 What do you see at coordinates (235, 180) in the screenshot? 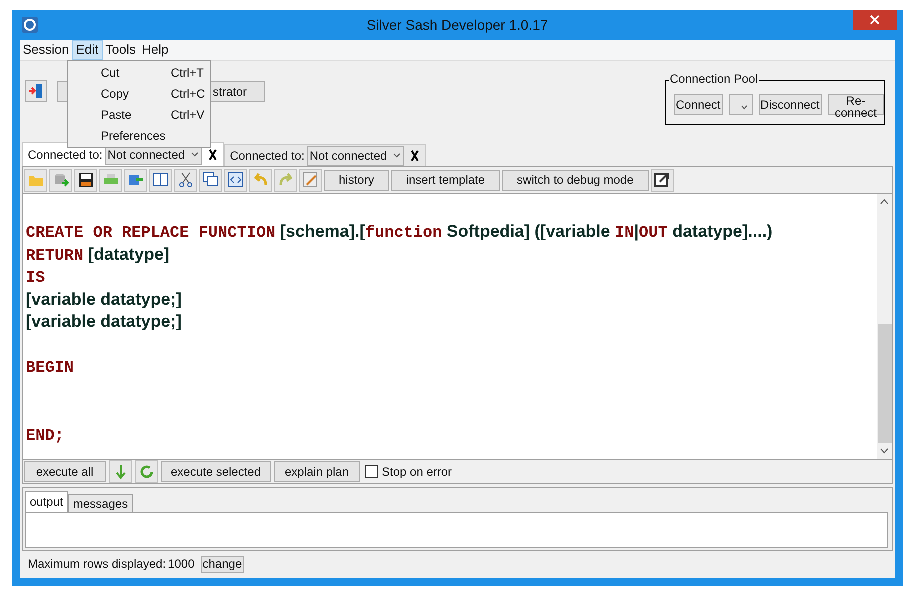
I see `code-icon` at bounding box center [235, 180].